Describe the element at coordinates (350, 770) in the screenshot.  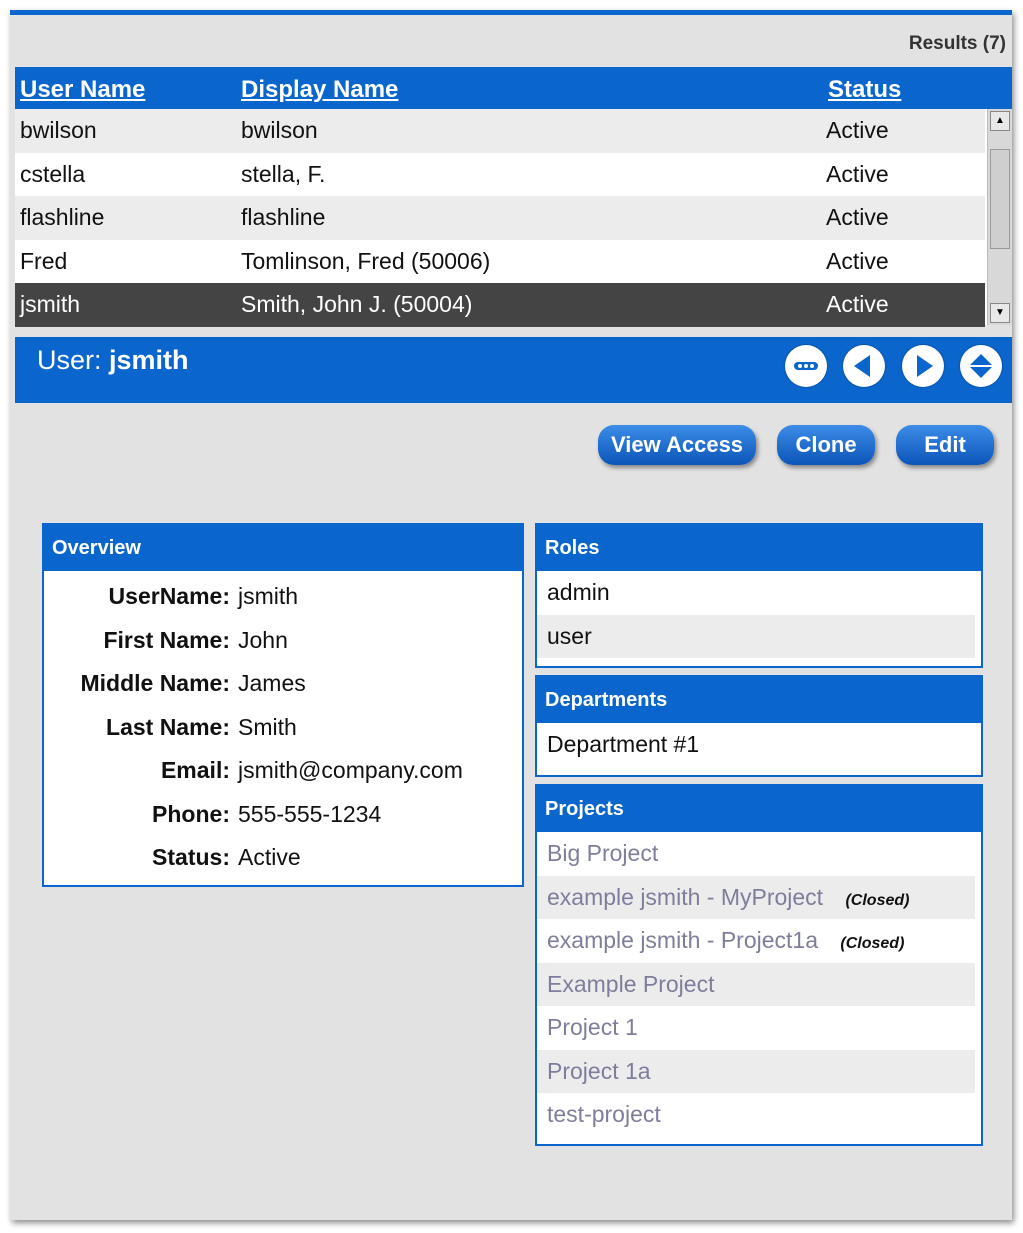
I see `field-value: jsmith@company.com` at that location.